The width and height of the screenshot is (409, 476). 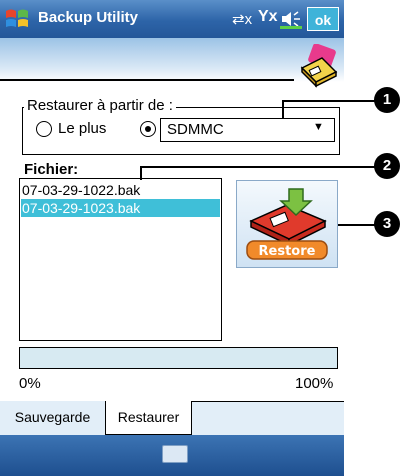 I want to click on windows-start-icon, so click(x=17, y=19).